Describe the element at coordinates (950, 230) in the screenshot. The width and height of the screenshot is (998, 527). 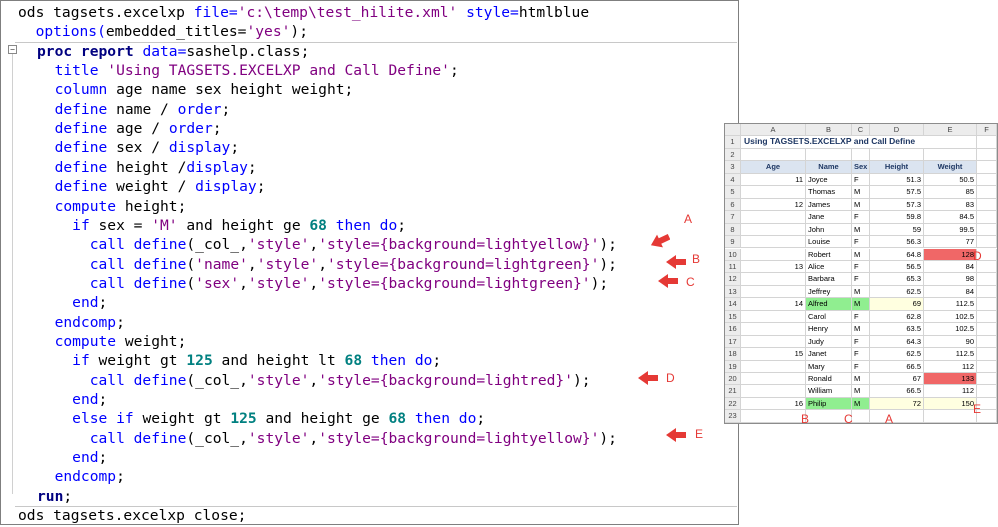
I see `weight-cell: 99.5` at that location.